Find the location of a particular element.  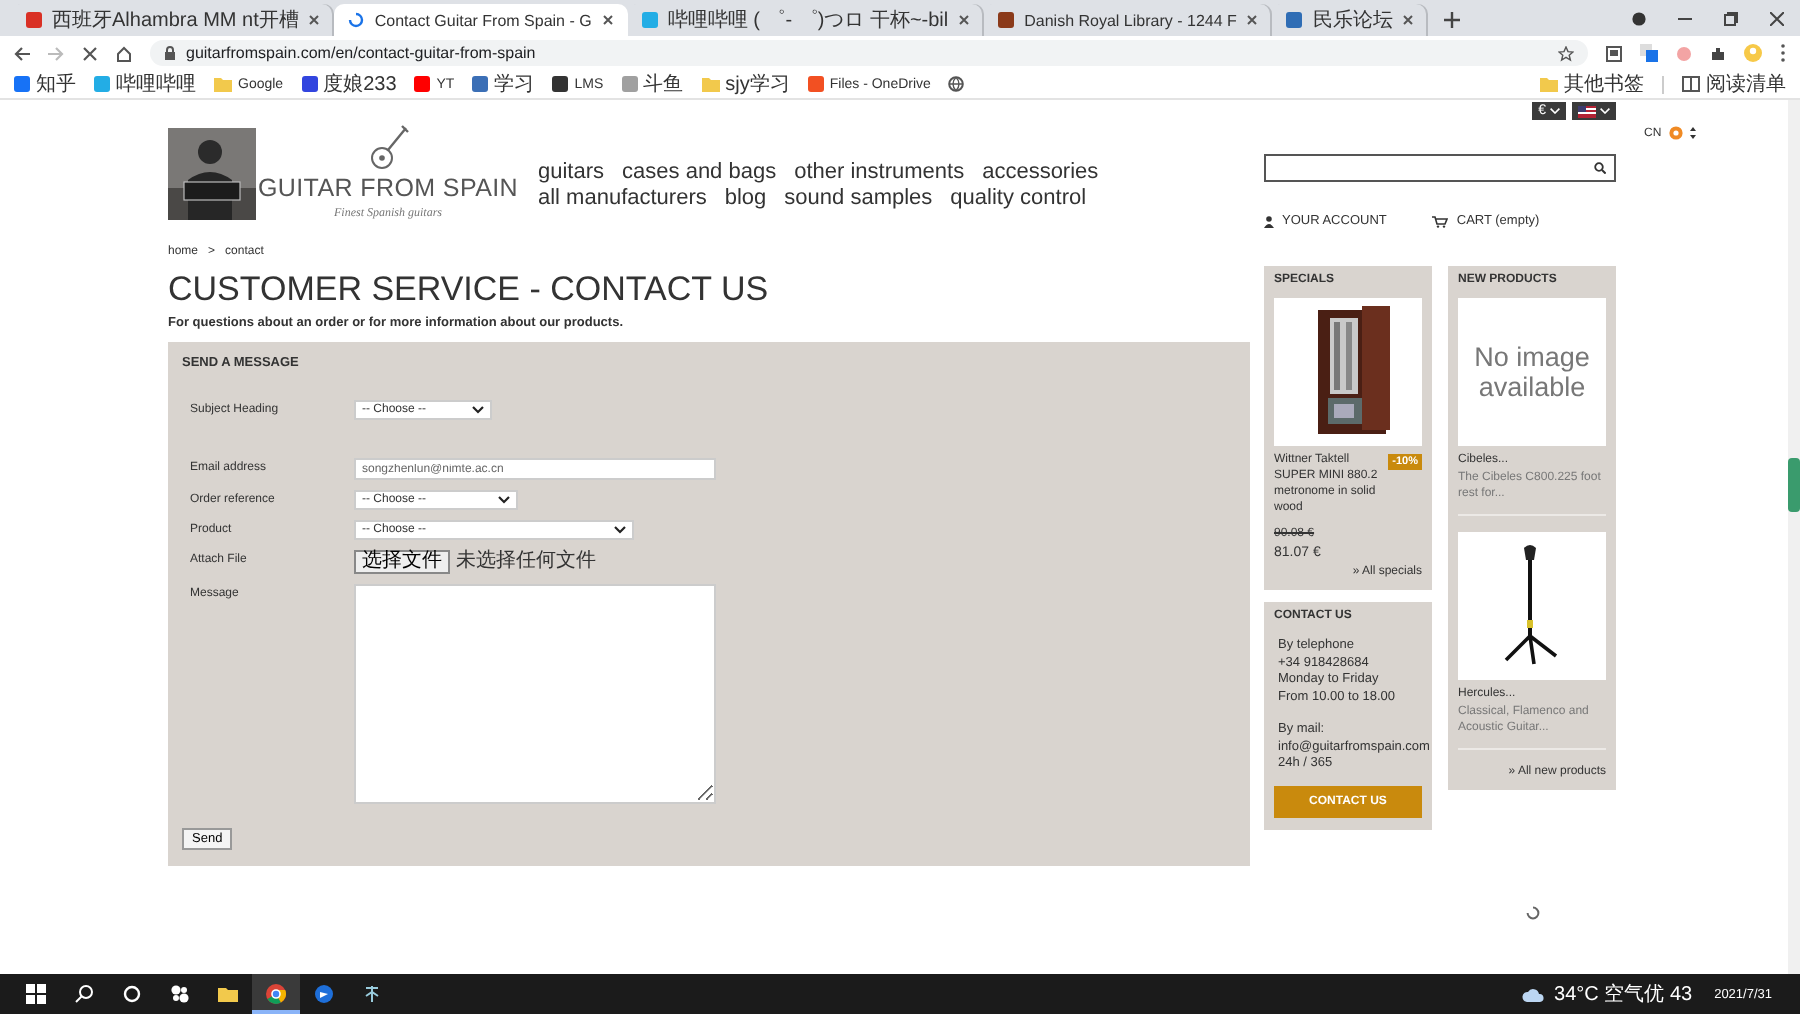

missing-image-notice: No image available is located at coordinates (1532, 372).